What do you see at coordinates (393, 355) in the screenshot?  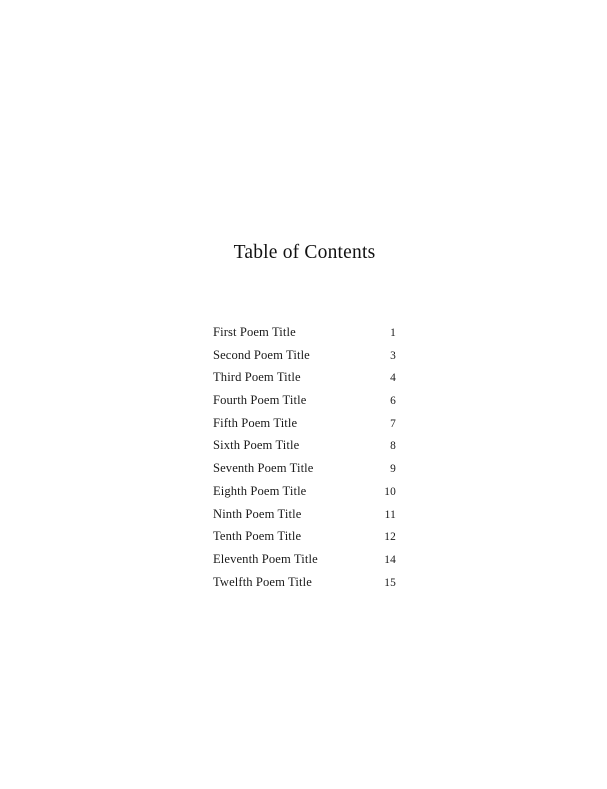 I see `toc-entry-page-number: 3` at bounding box center [393, 355].